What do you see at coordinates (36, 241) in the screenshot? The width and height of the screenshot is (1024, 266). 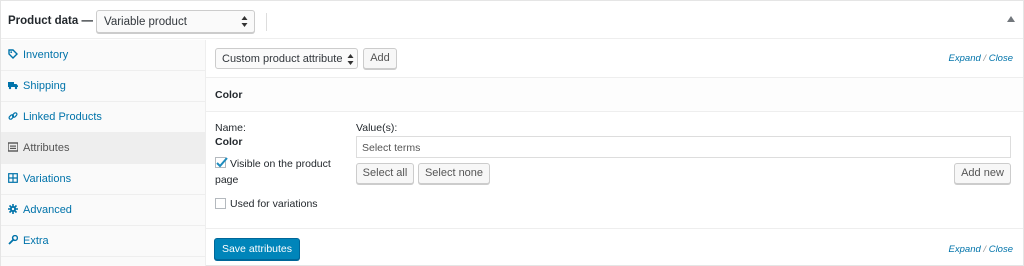 I see `tab-label: Extra` at bounding box center [36, 241].